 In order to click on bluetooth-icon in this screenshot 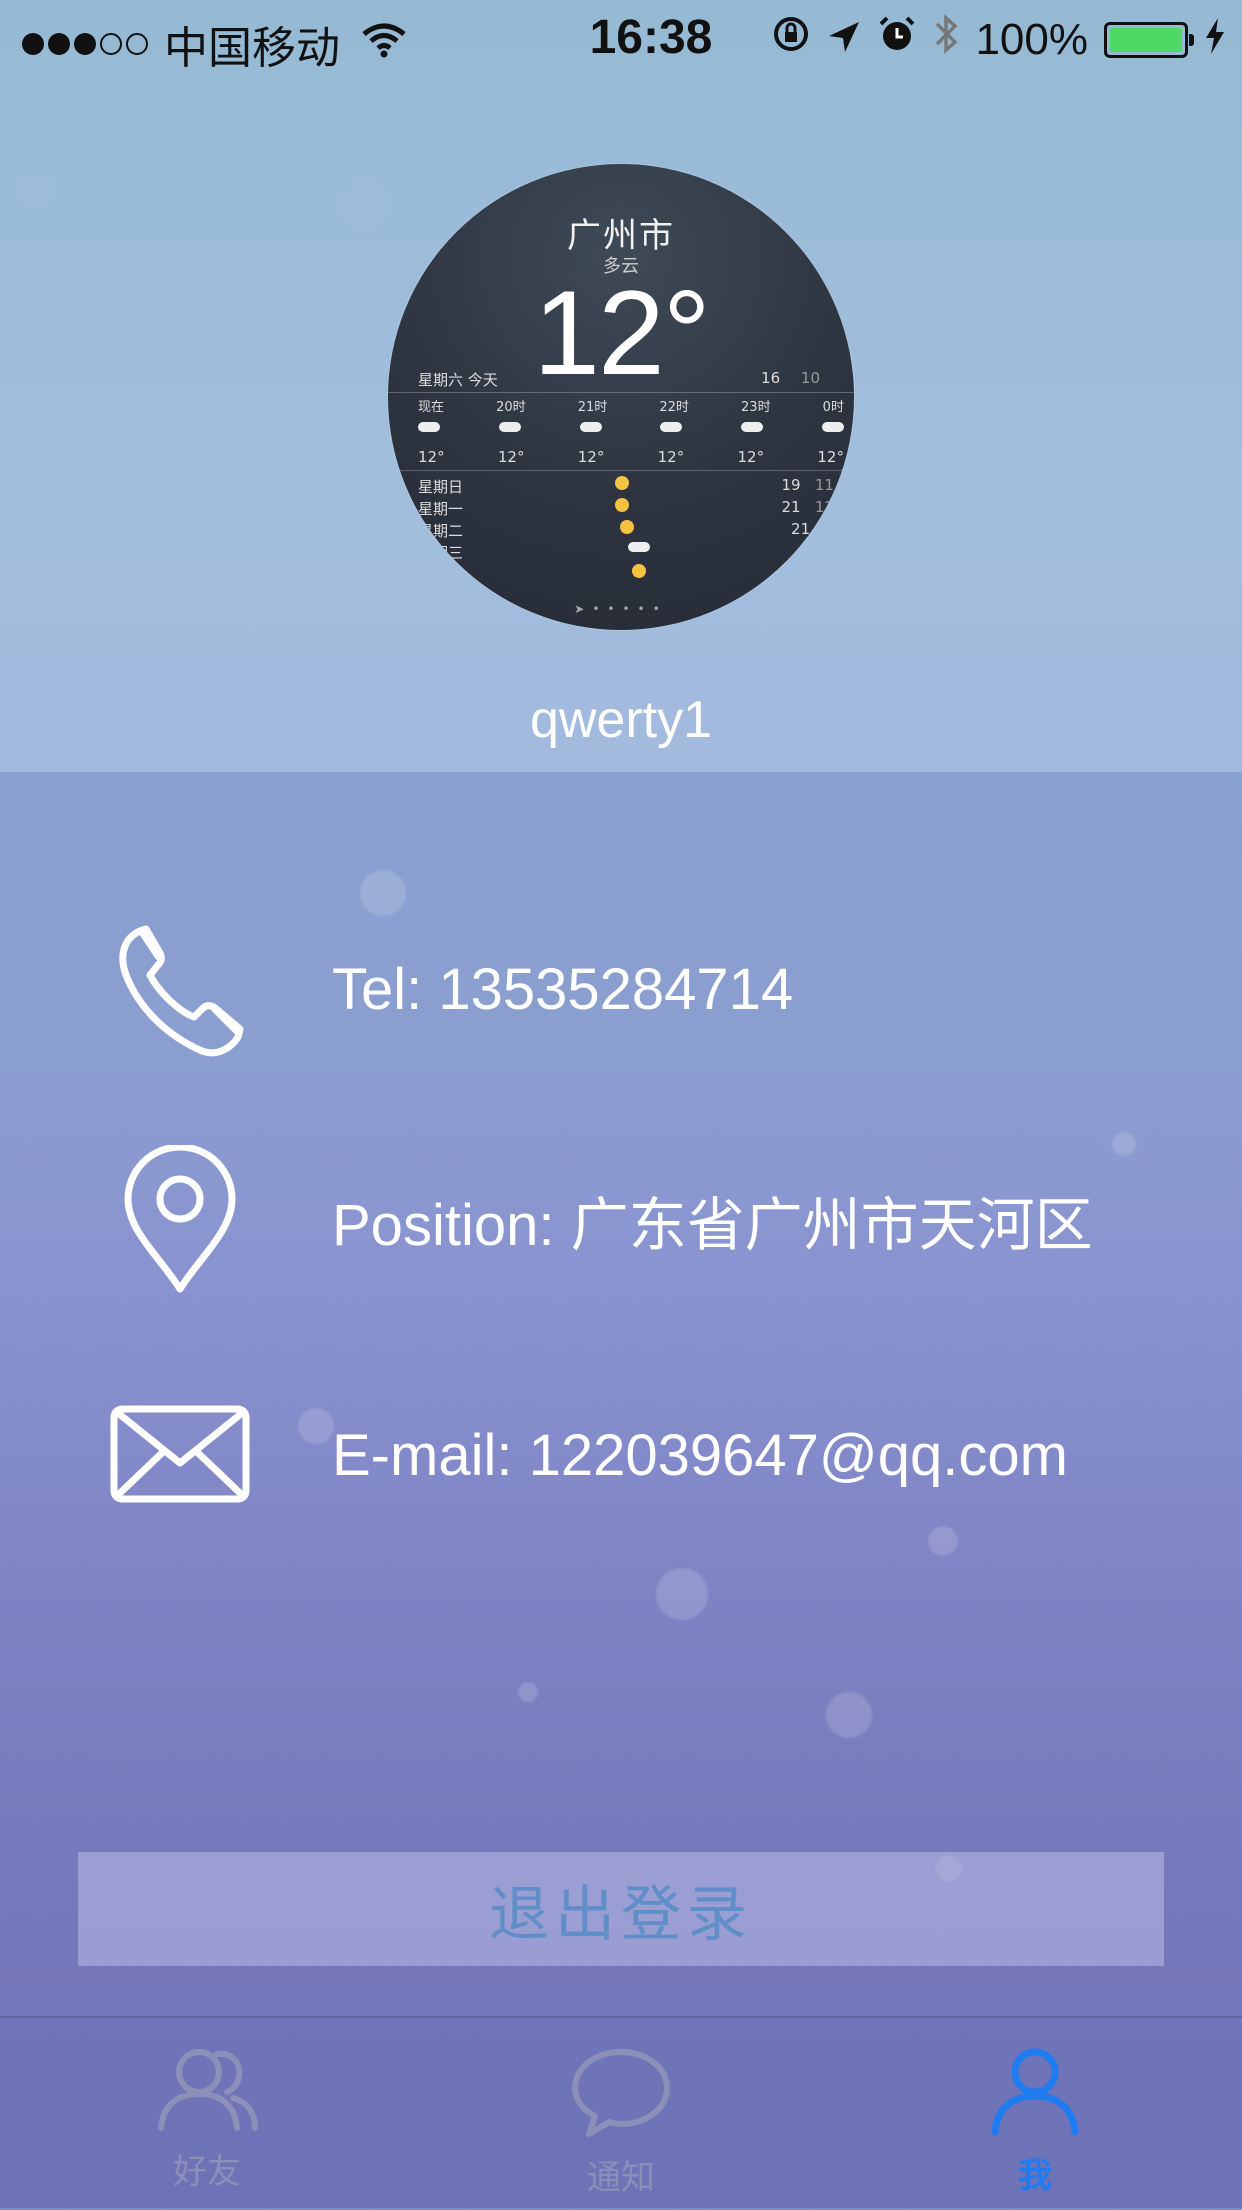, I will do `click(946, 39)`.